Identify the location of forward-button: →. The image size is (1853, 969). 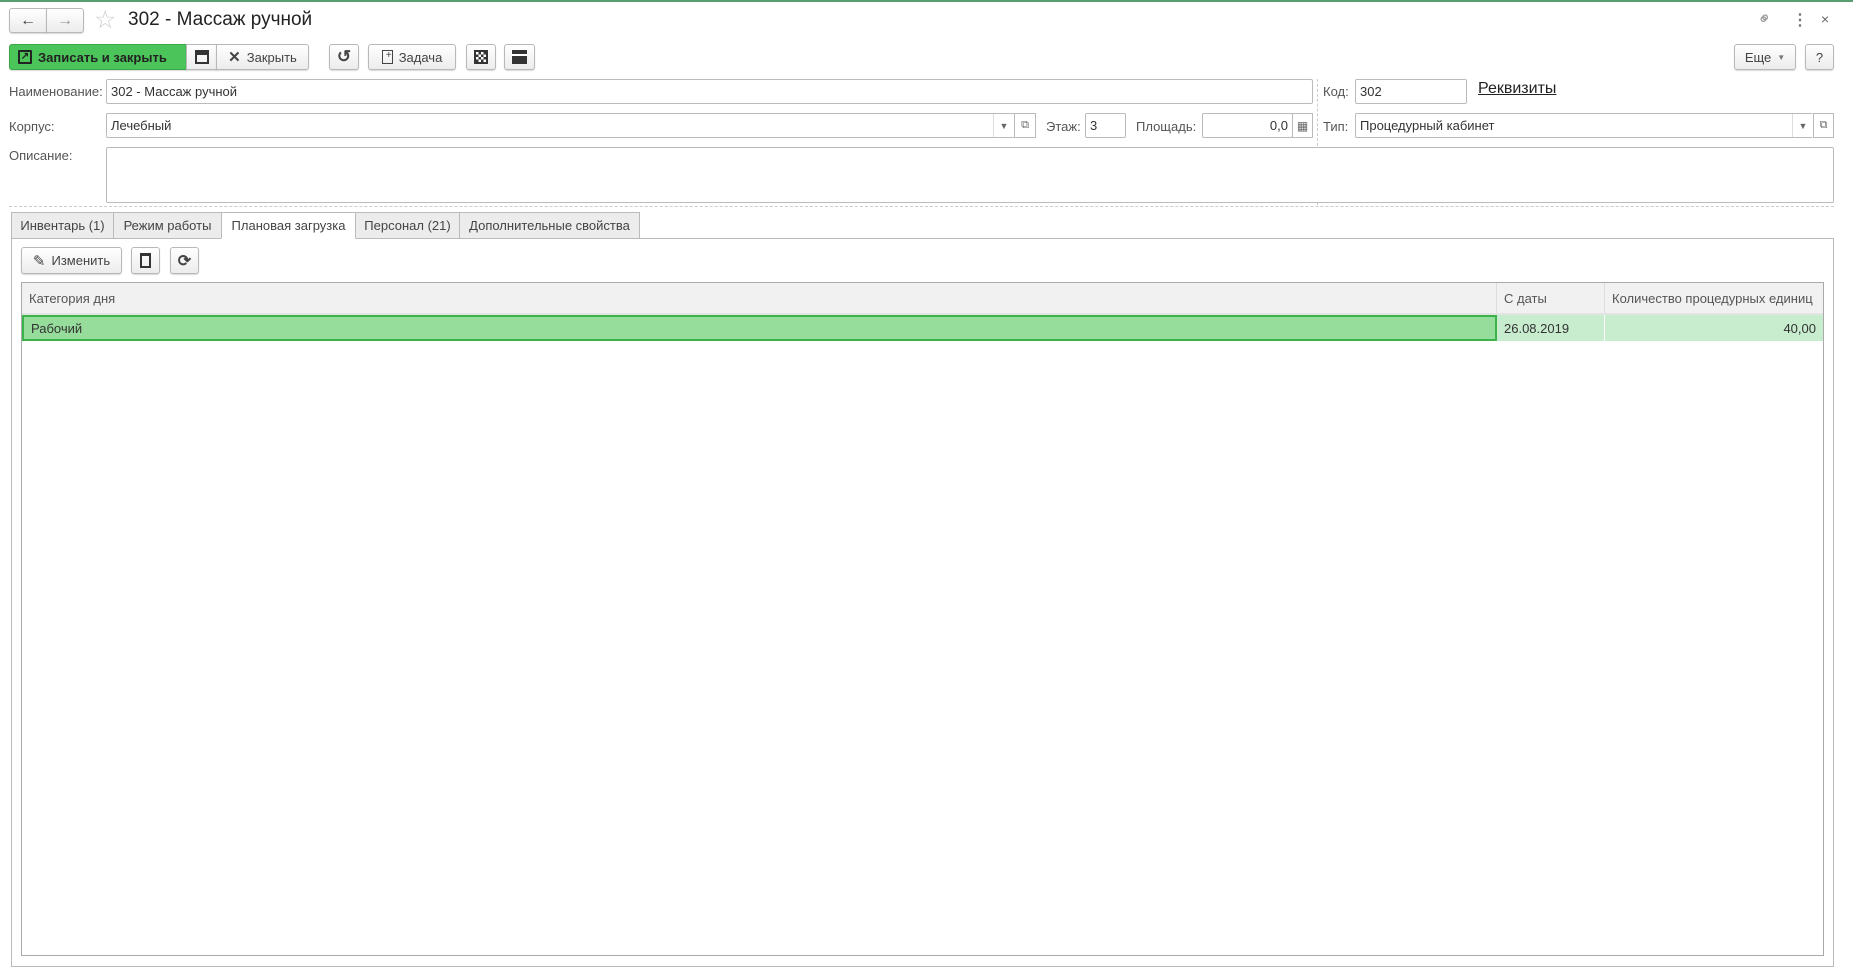
(65, 20).